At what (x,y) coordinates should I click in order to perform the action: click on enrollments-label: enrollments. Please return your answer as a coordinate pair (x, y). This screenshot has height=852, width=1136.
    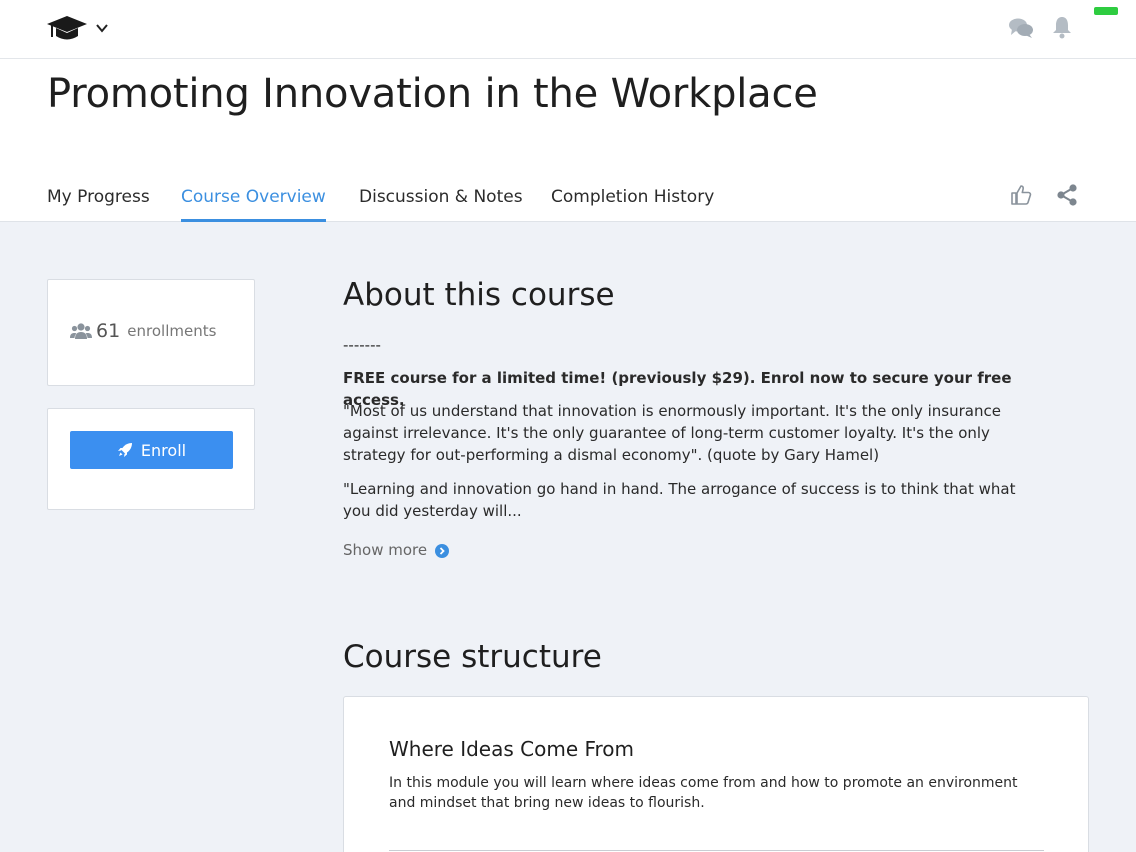
    Looking at the image, I should click on (172, 331).